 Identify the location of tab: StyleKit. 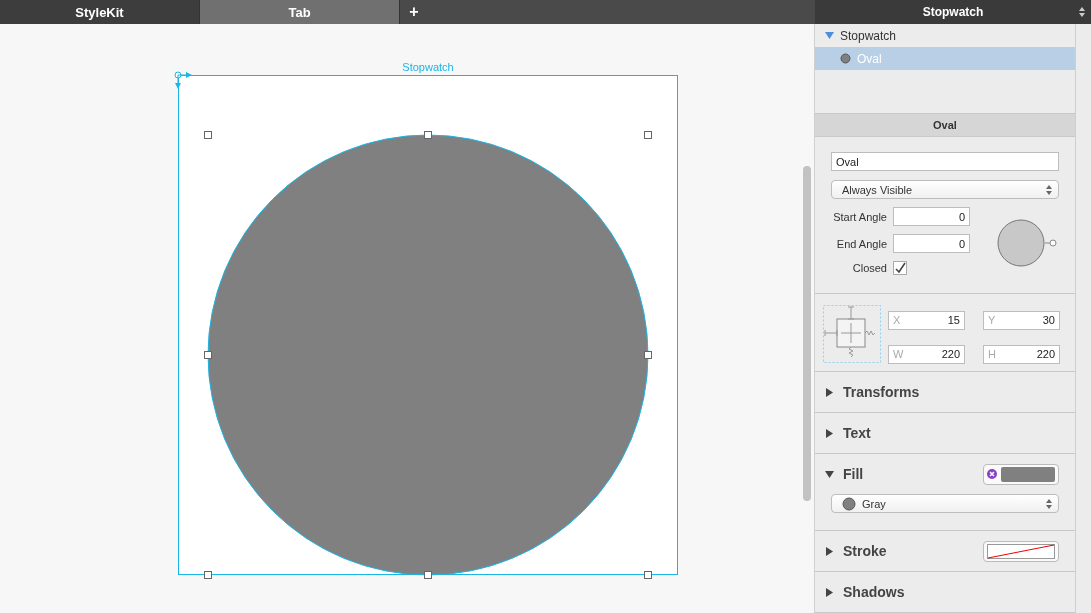
(100, 12).